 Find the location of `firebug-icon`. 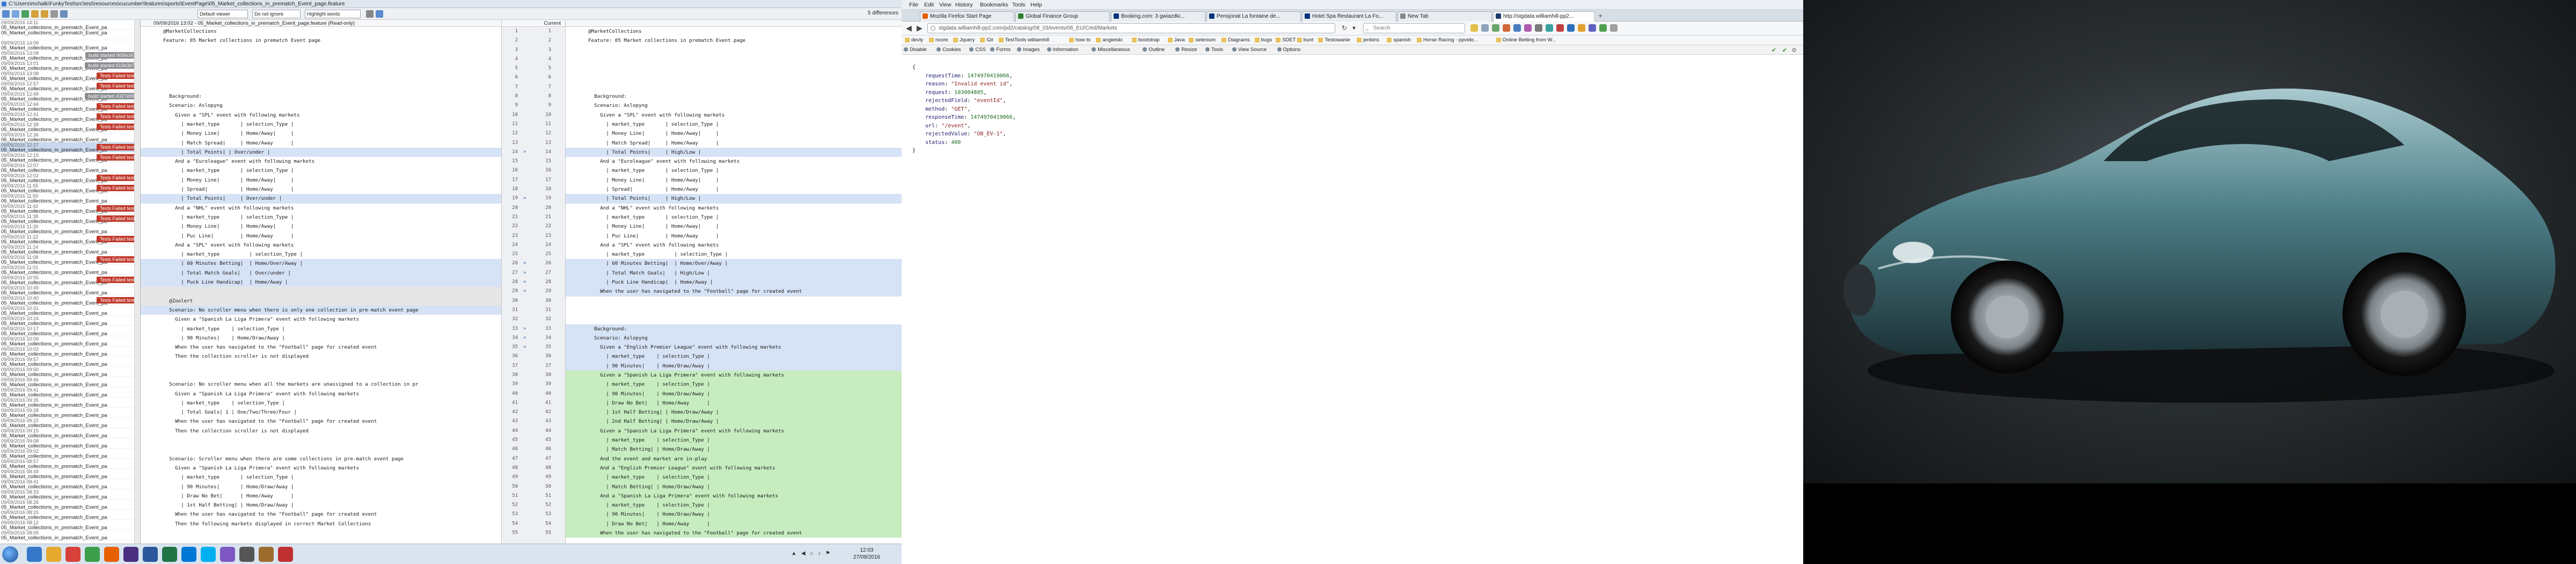

firebug-icon is located at coordinates (1581, 28).